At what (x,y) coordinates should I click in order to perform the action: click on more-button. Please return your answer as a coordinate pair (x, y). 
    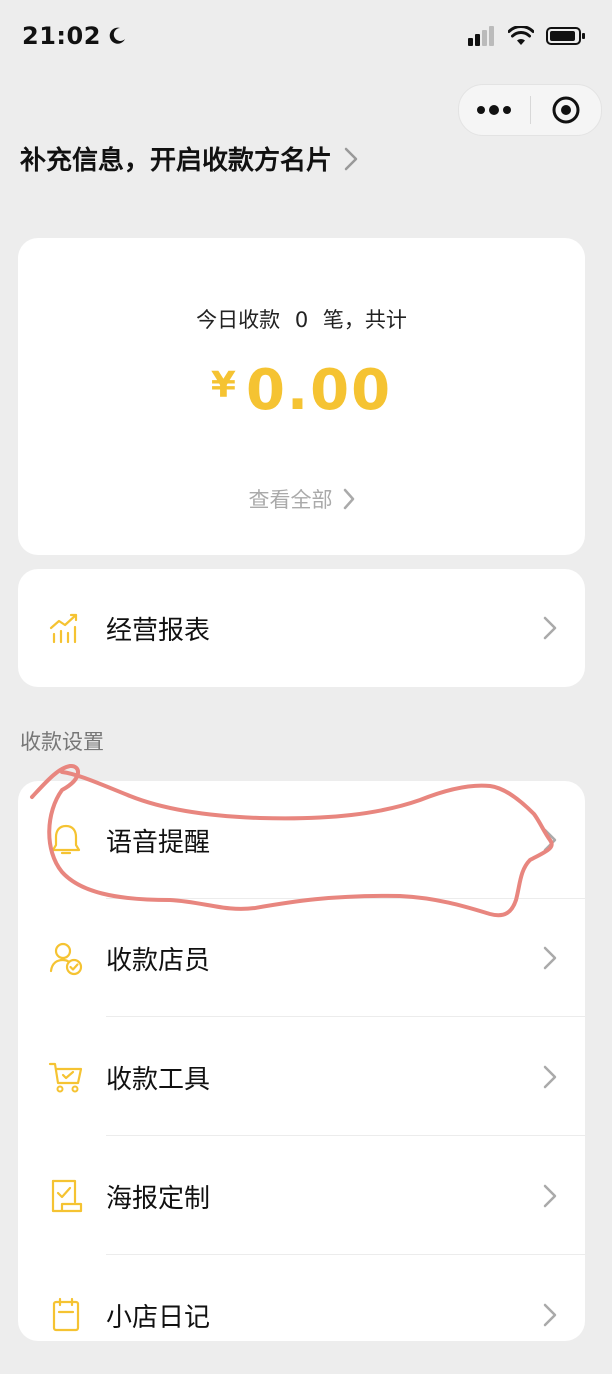
    Looking at the image, I should click on (494, 110).